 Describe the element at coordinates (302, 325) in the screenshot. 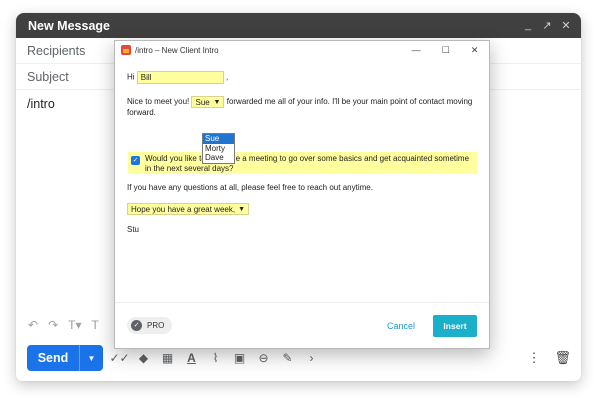

I see `dialog-footer: ✓ PRO Cancel Insert` at that location.